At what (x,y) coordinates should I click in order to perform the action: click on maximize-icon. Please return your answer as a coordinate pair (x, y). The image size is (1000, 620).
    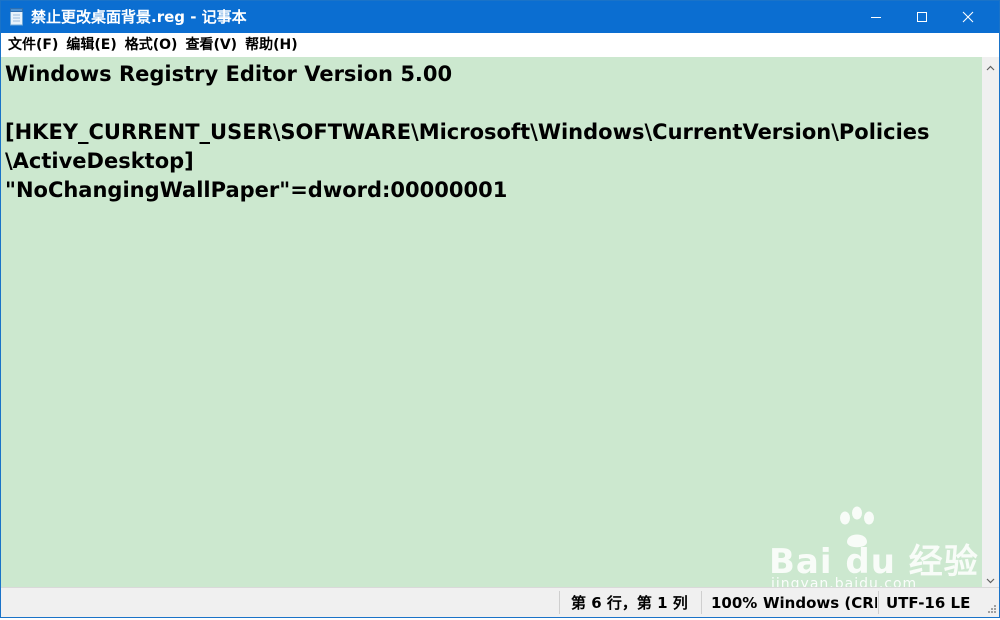
    Looking at the image, I should click on (922, 17).